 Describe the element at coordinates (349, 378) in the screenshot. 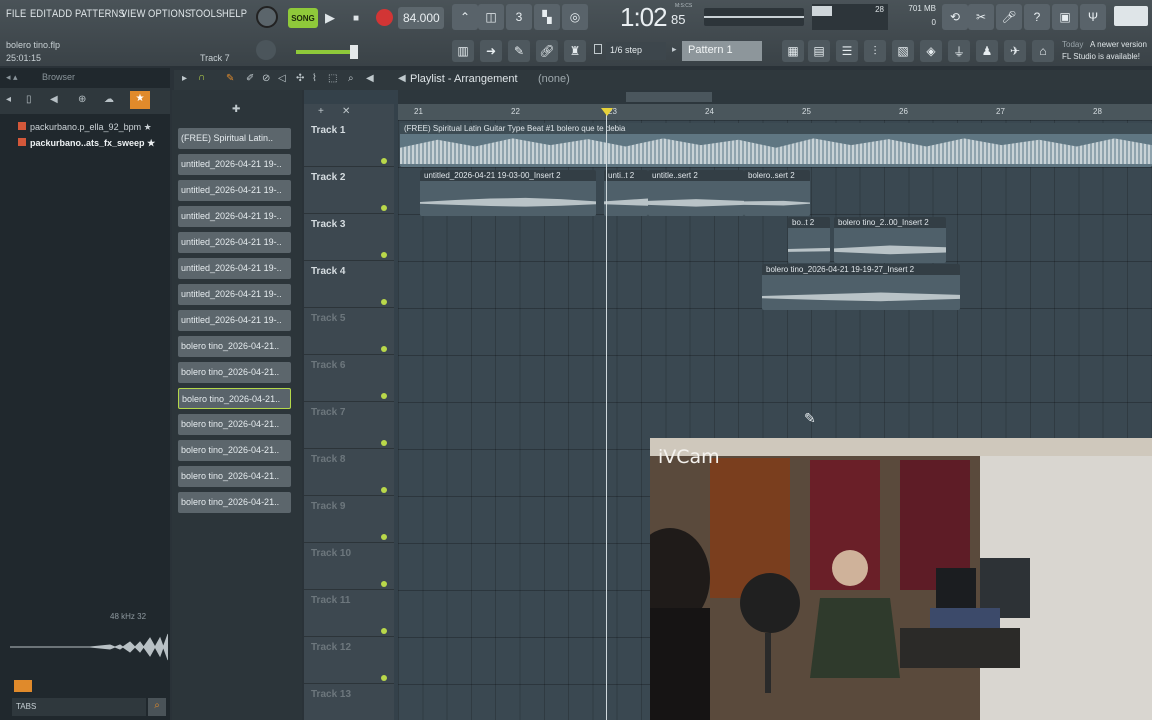

I see `track-header: Track 6` at that location.